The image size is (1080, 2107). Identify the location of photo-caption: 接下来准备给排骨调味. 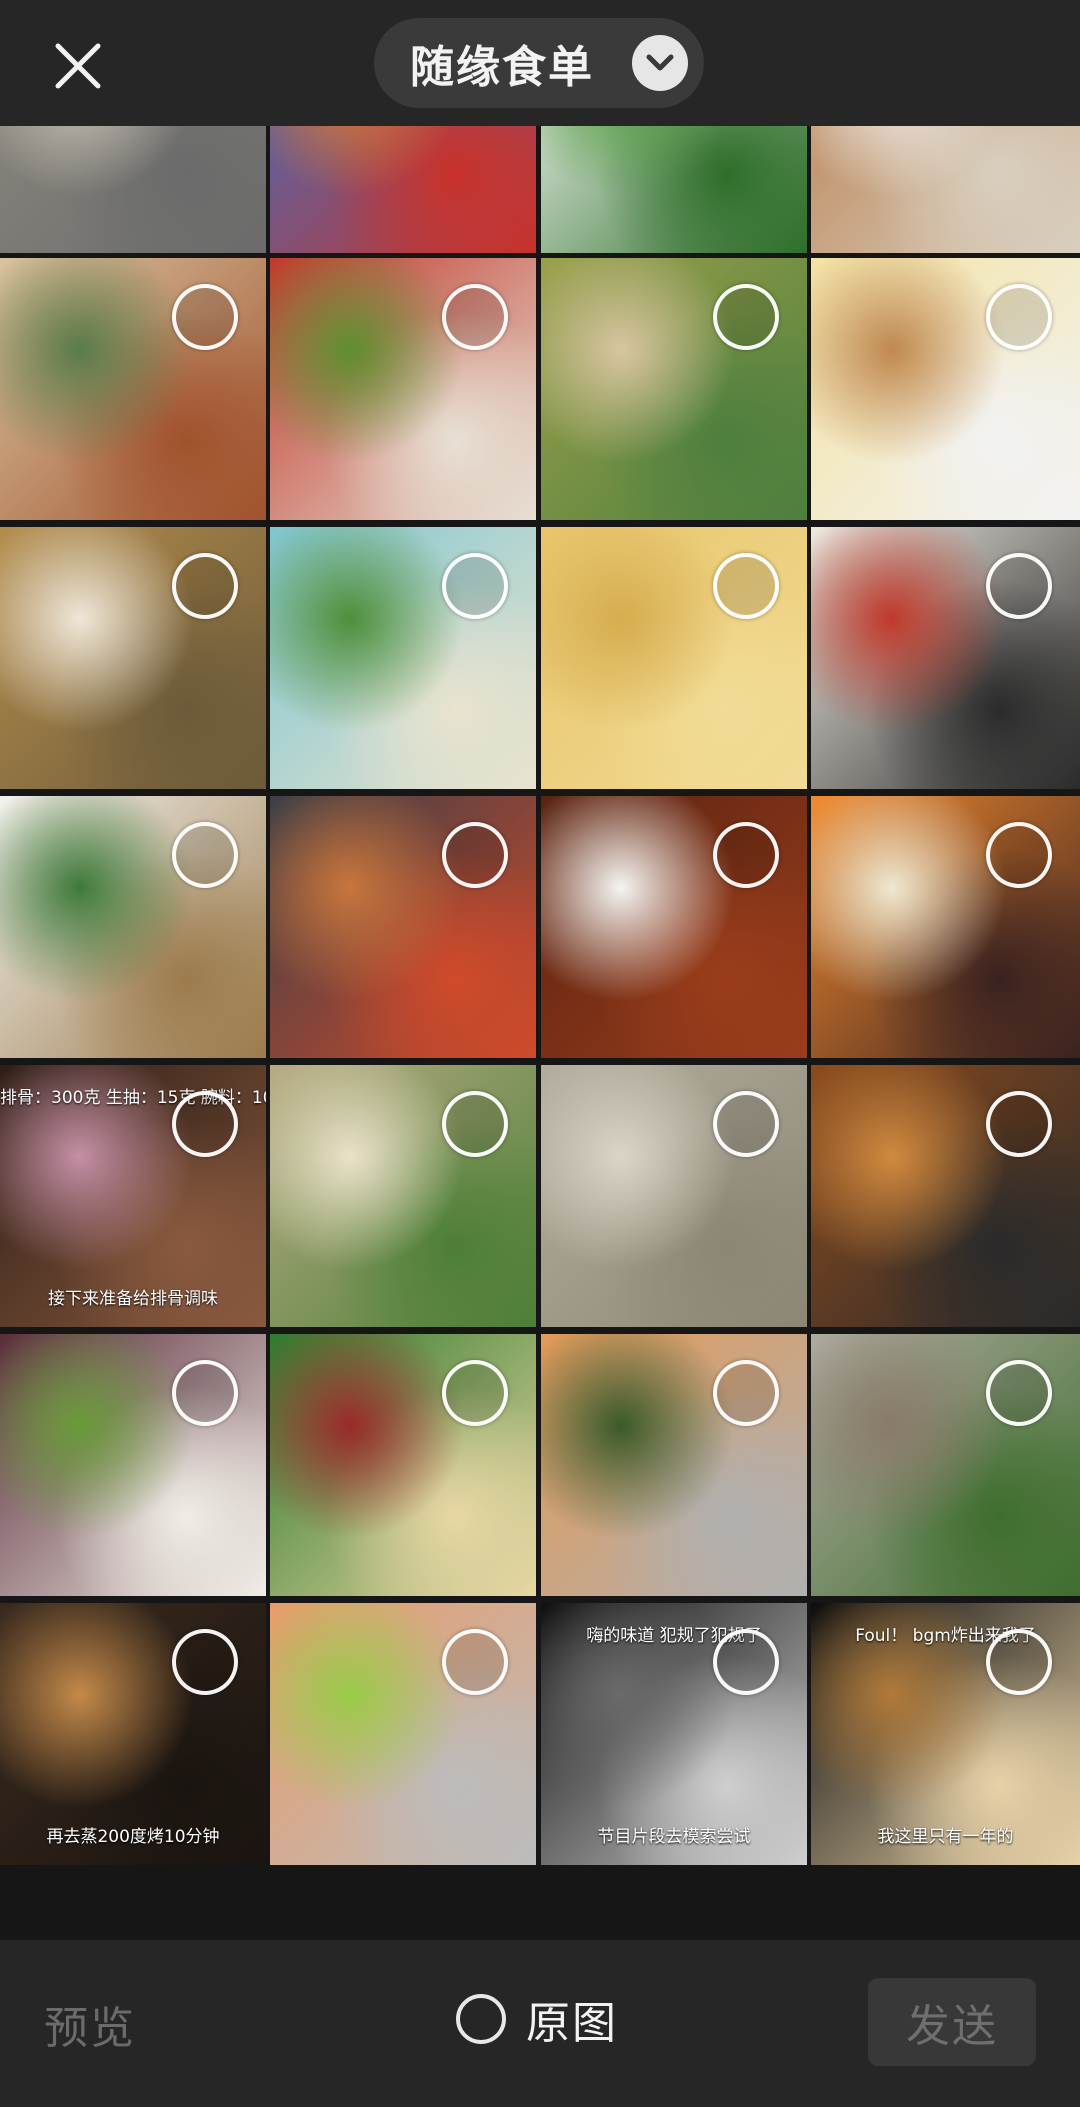
(133, 1299).